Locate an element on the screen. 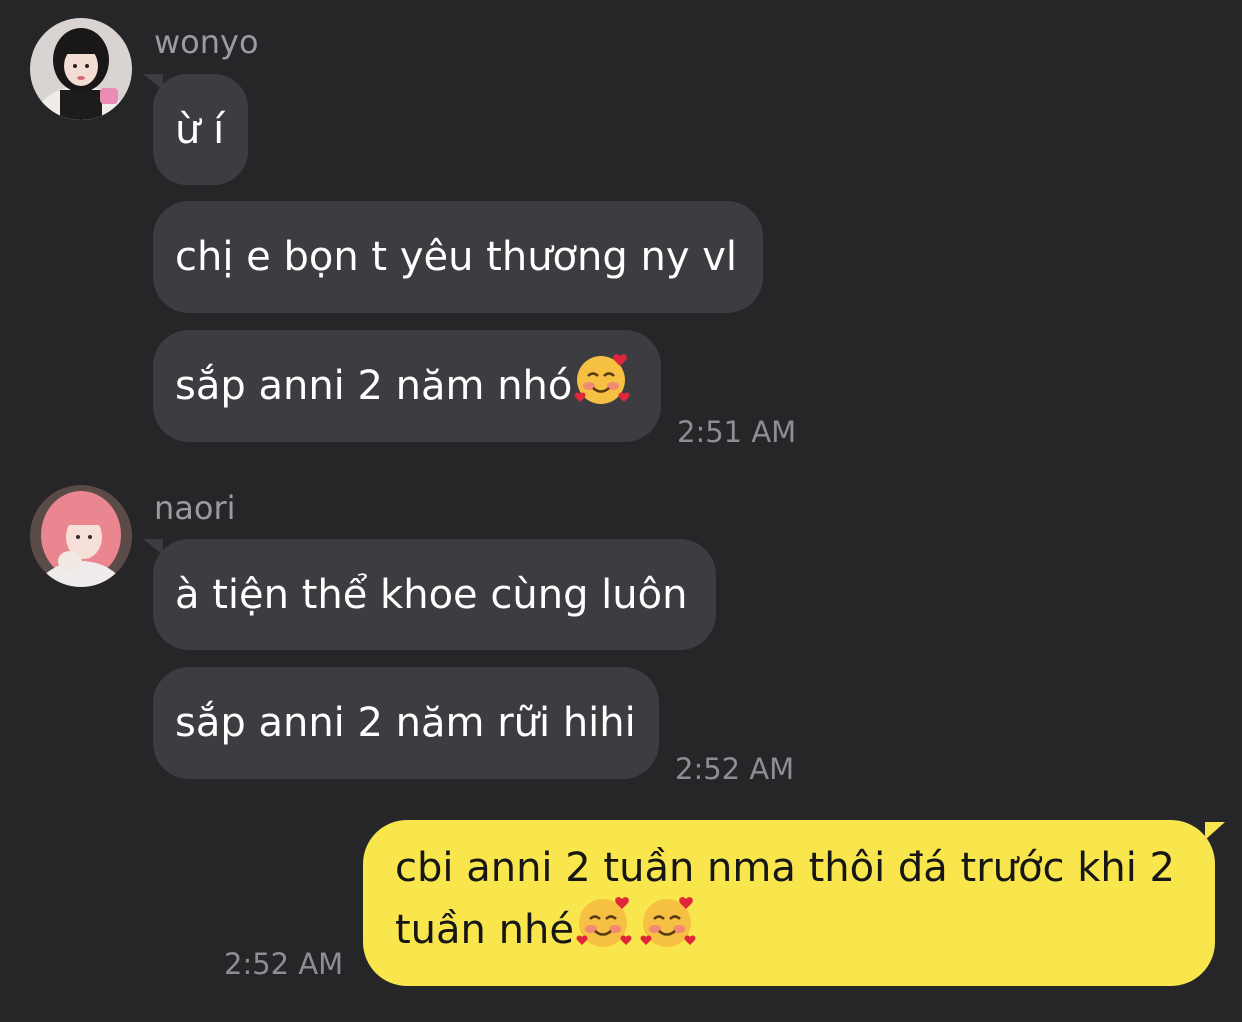 The image size is (1242, 1022). sender-name: naori is located at coordinates (195, 508).